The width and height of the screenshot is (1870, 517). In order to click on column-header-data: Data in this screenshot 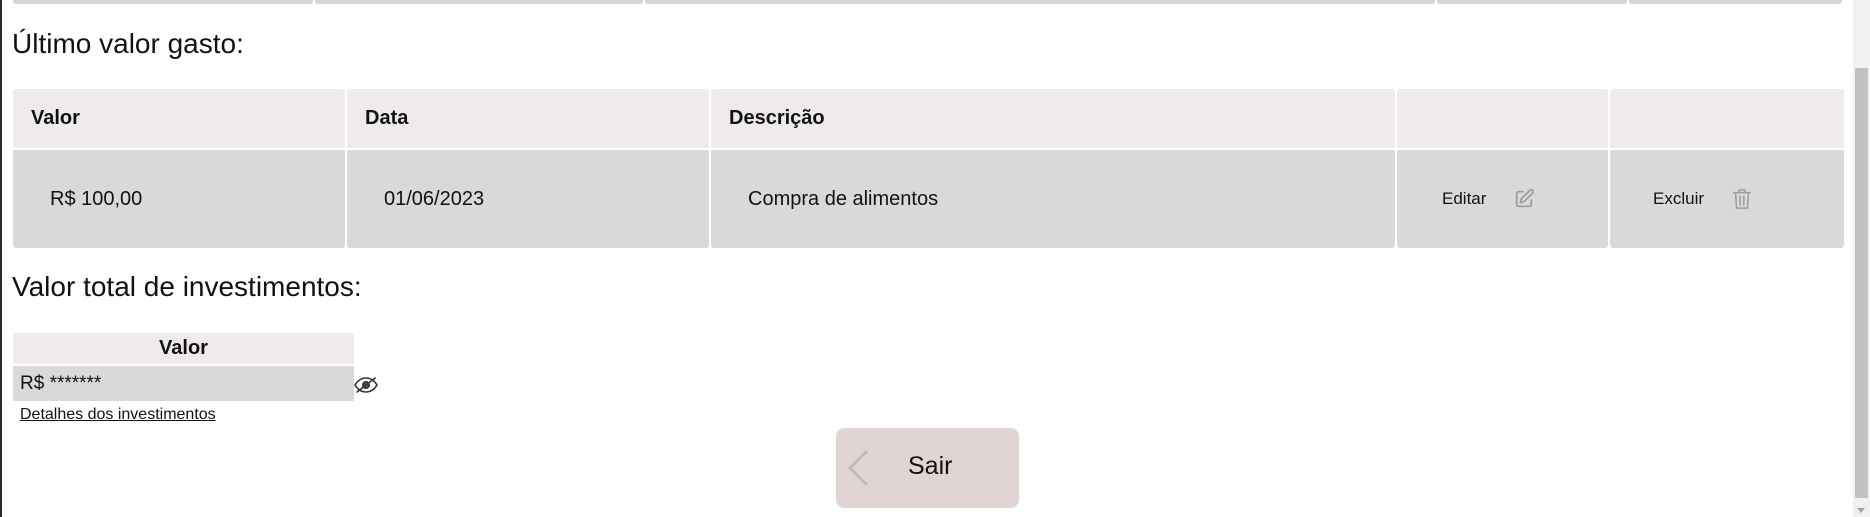, I will do `click(528, 118)`.